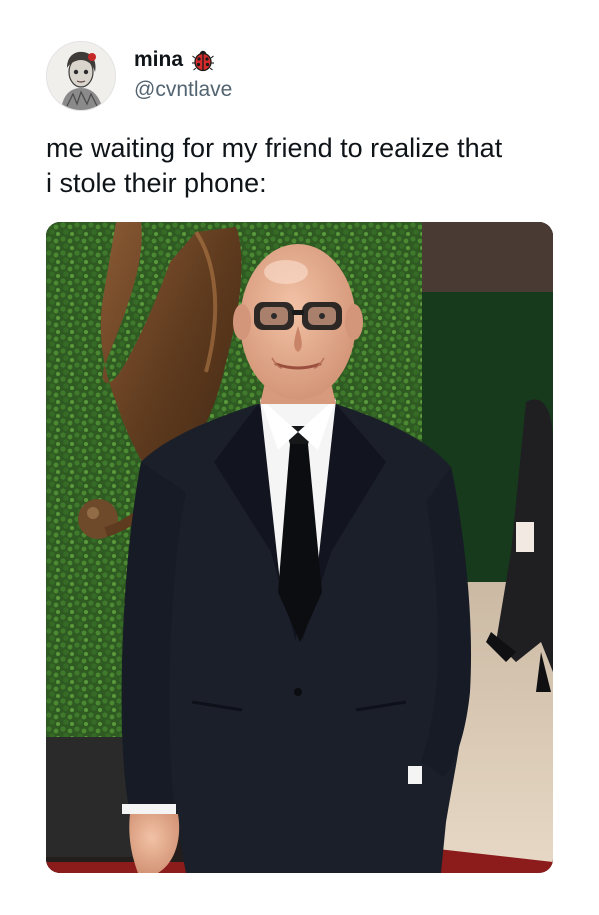 The height and width of the screenshot is (915, 599). I want to click on profile-avatar, so click(81, 76).